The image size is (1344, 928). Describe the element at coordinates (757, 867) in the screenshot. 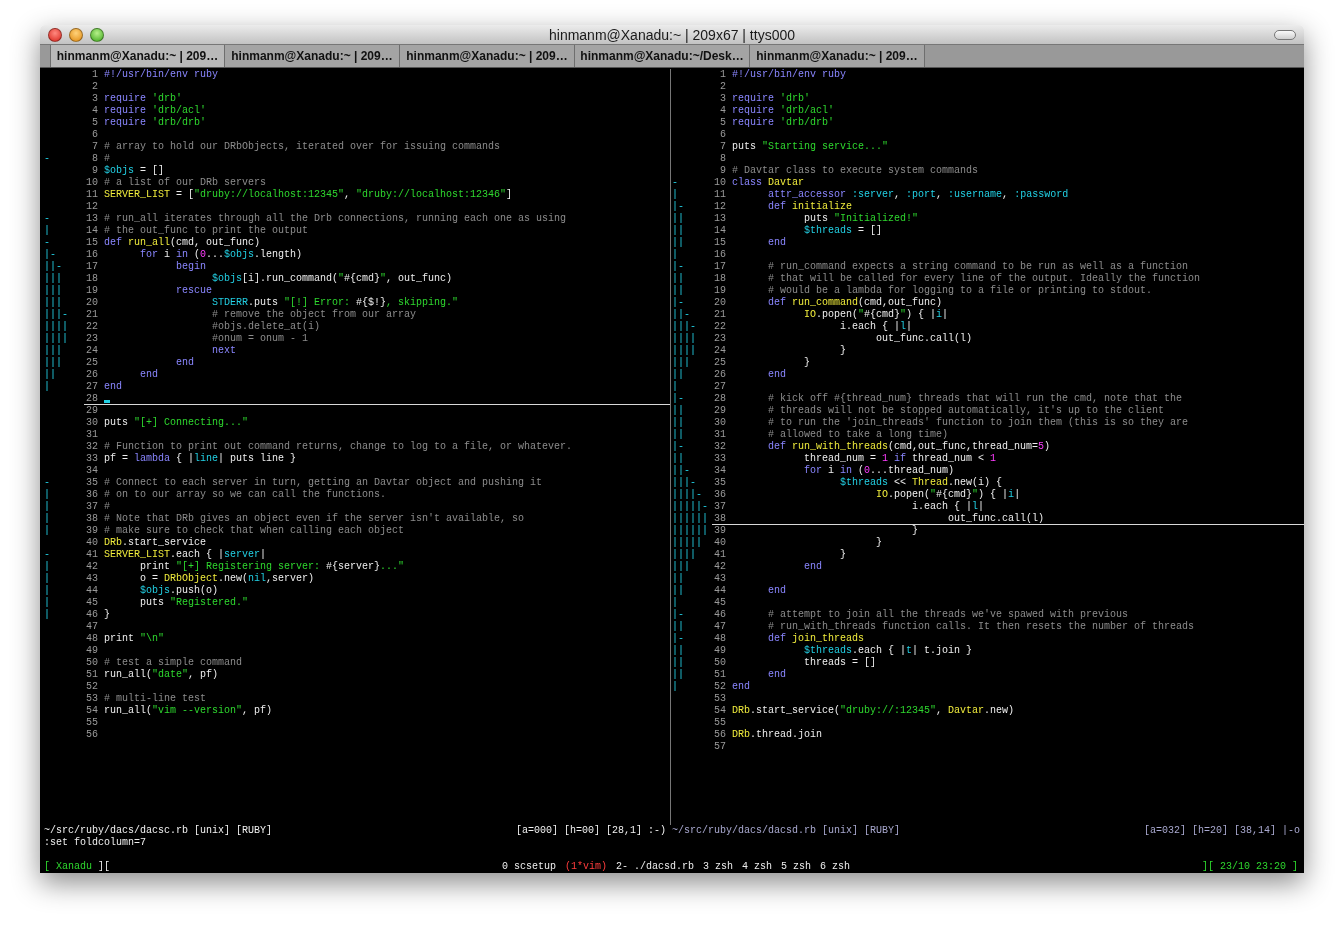

I see `screen-window: 4 zsh` at that location.